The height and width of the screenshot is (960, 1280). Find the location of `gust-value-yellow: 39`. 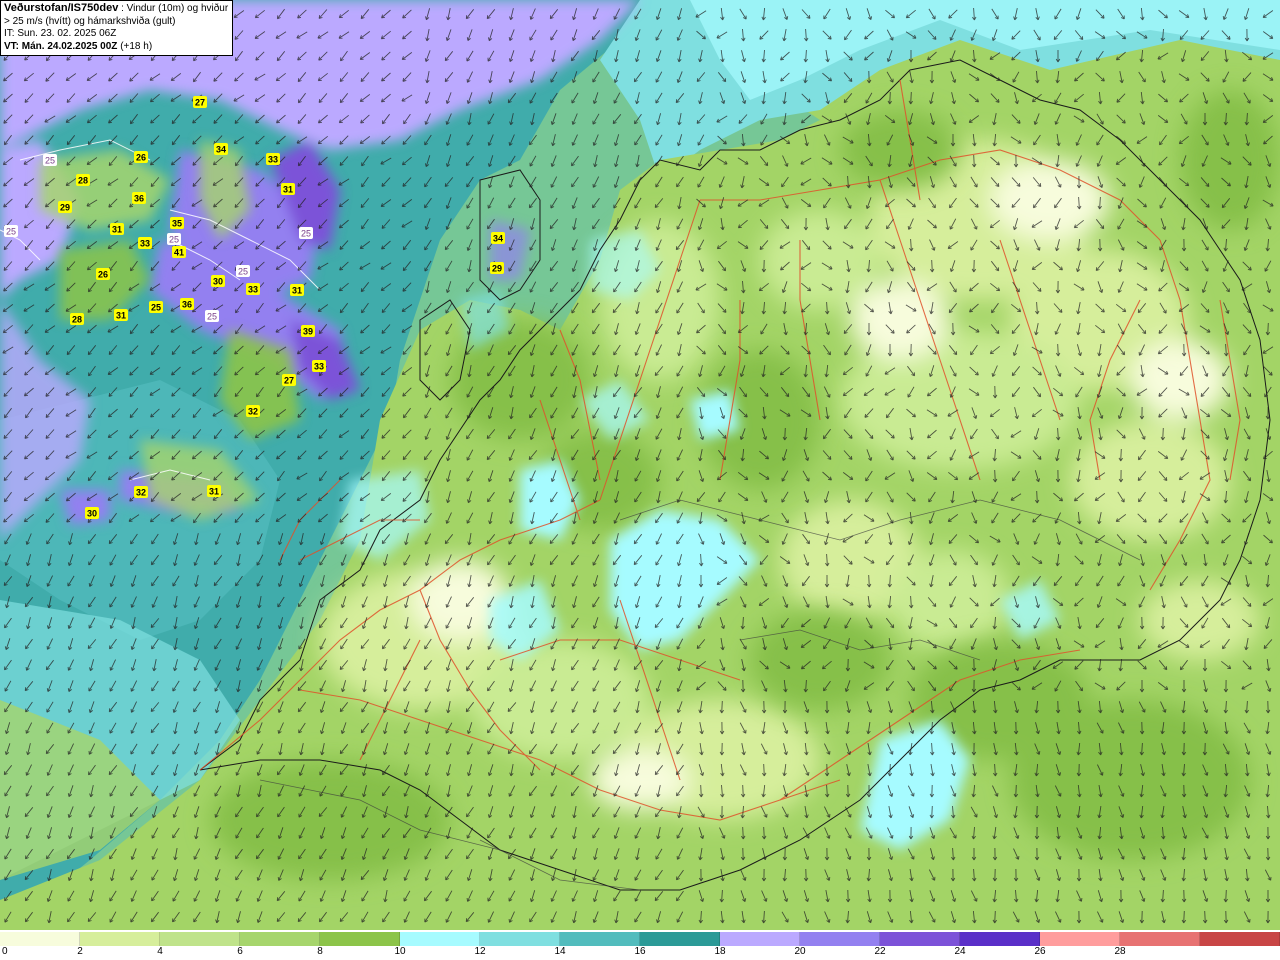

gust-value-yellow: 39 is located at coordinates (308, 332).